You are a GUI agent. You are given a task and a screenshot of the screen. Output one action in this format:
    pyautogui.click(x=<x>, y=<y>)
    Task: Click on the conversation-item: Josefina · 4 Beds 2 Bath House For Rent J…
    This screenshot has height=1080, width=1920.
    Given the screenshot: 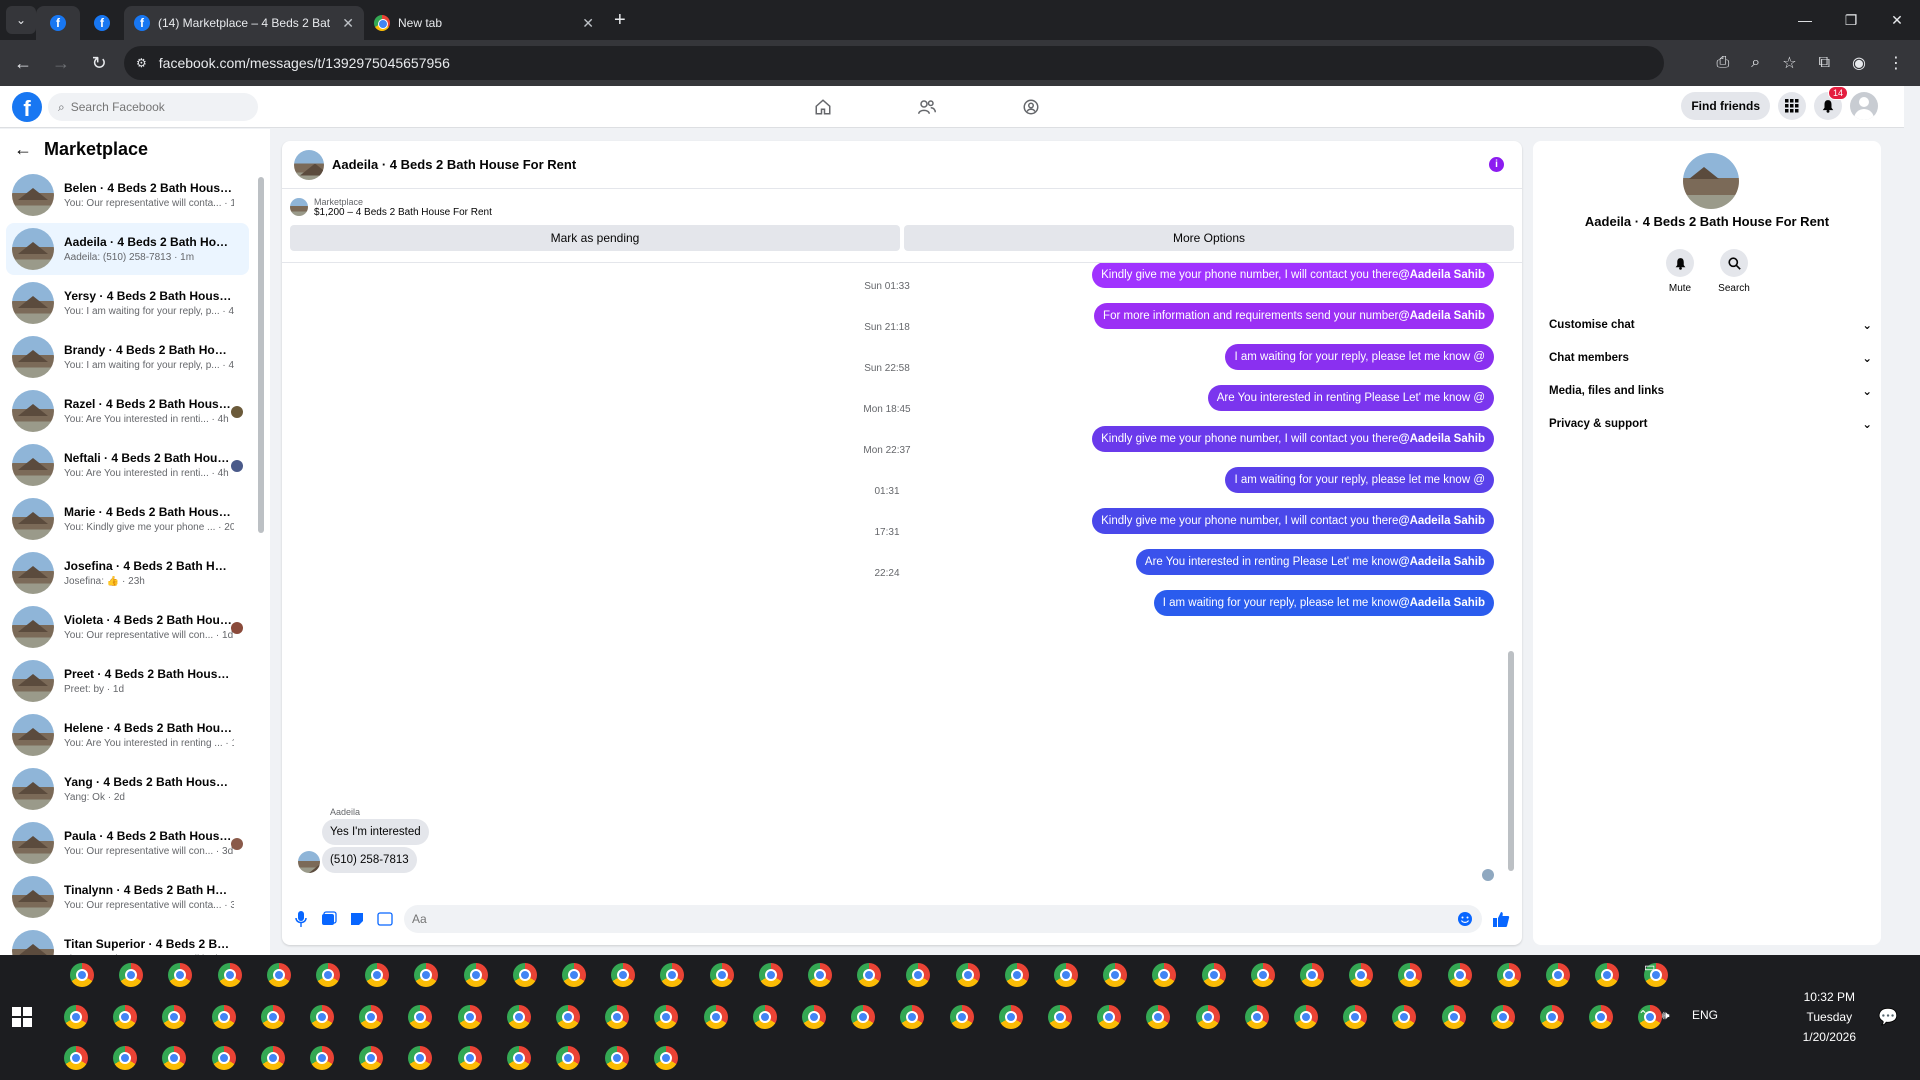 What is the action you would take?
    pyautogui.click(x=127, y=573)
    